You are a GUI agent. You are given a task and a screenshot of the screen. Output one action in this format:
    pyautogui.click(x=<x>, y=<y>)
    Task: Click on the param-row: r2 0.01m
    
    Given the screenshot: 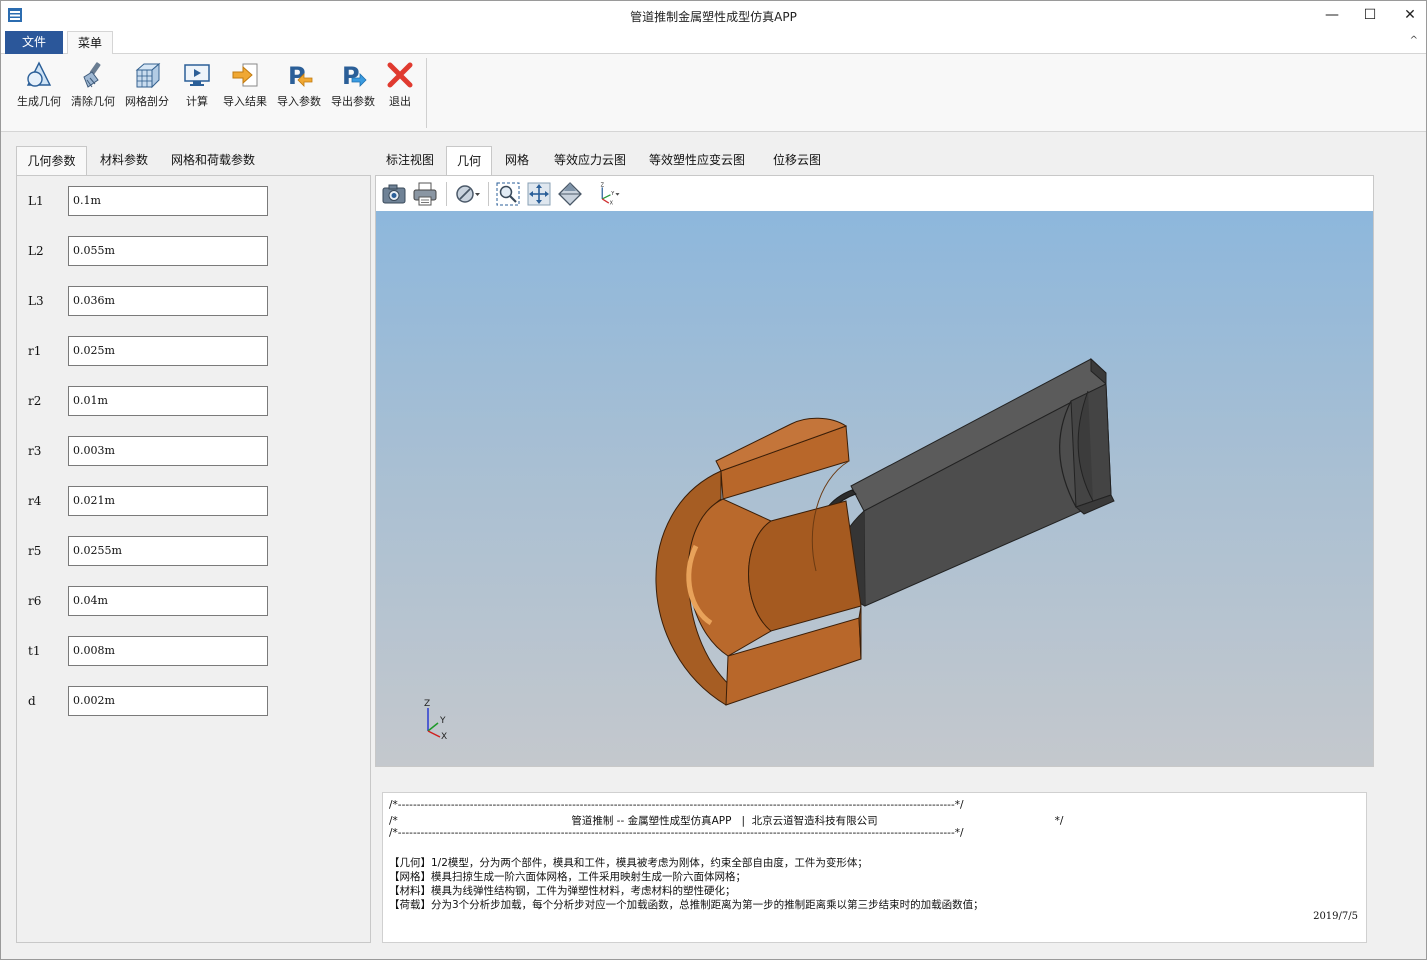 What is the action you would take?
    pyautogui.click(x=193, y=401)
    